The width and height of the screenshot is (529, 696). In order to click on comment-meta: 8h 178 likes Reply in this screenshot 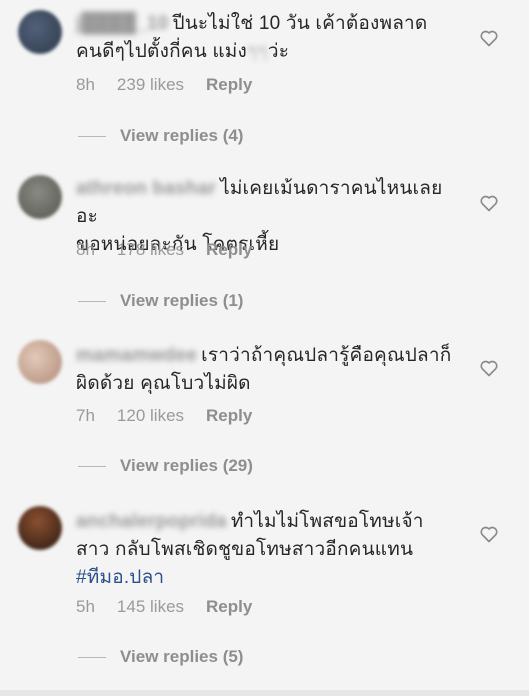, I will do `click(164, 250)`.